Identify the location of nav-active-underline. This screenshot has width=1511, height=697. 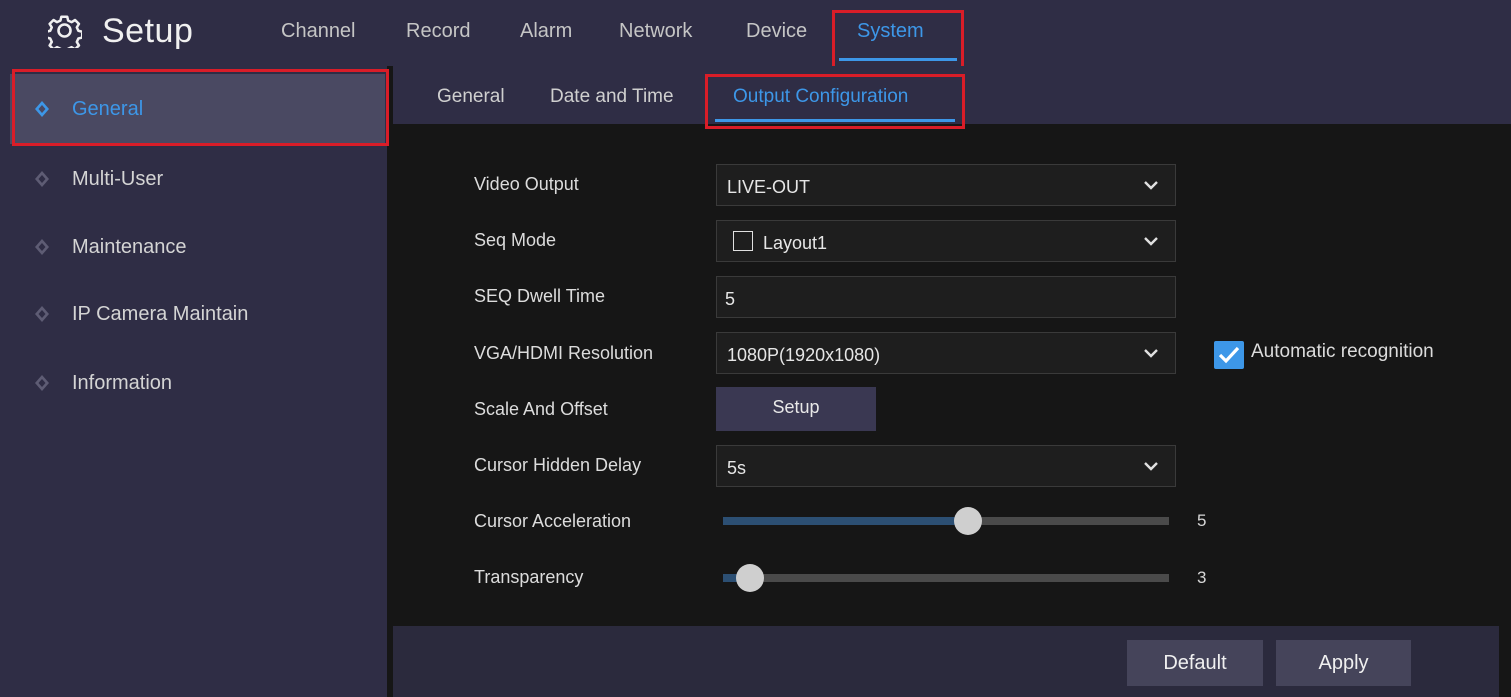
(898, 59).